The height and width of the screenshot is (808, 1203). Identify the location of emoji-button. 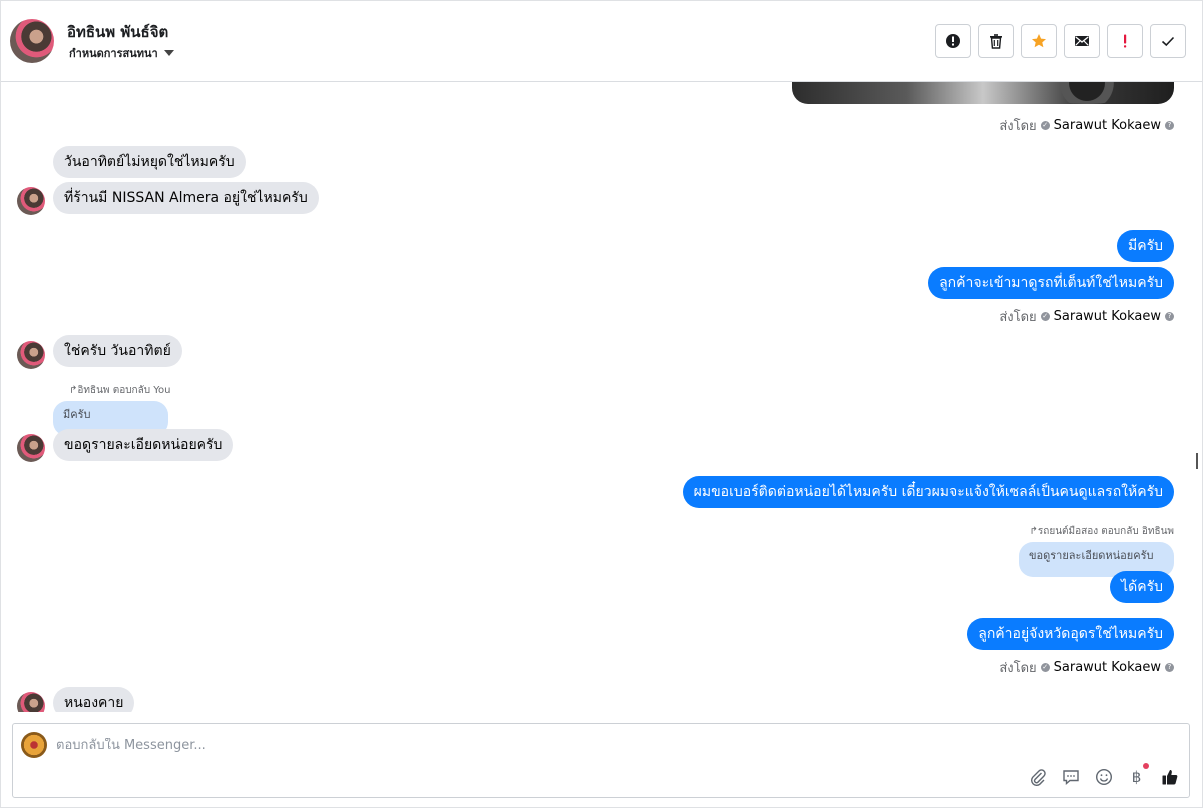
(1103, 776).